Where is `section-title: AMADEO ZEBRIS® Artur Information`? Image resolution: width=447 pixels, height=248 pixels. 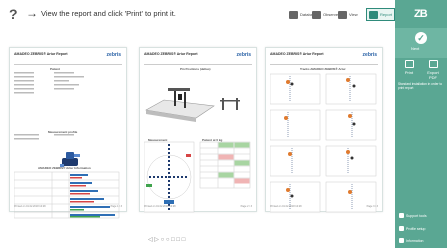
section-title: AMADEO ZEBRIS® Artur Information is located at coordinates (64, 168).